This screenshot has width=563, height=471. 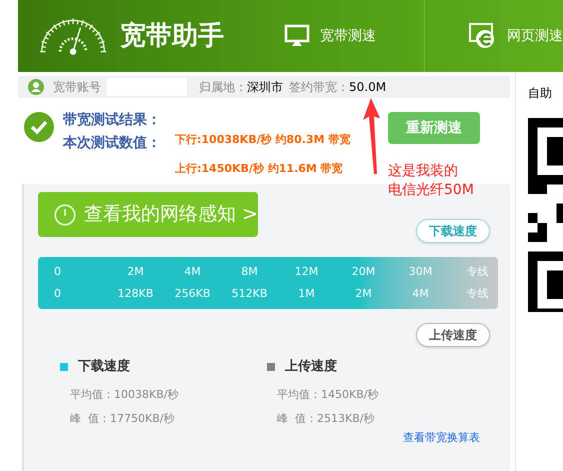 I want to click on average-value: 平均值：10038KB/秒, so click(x=125, y=394).